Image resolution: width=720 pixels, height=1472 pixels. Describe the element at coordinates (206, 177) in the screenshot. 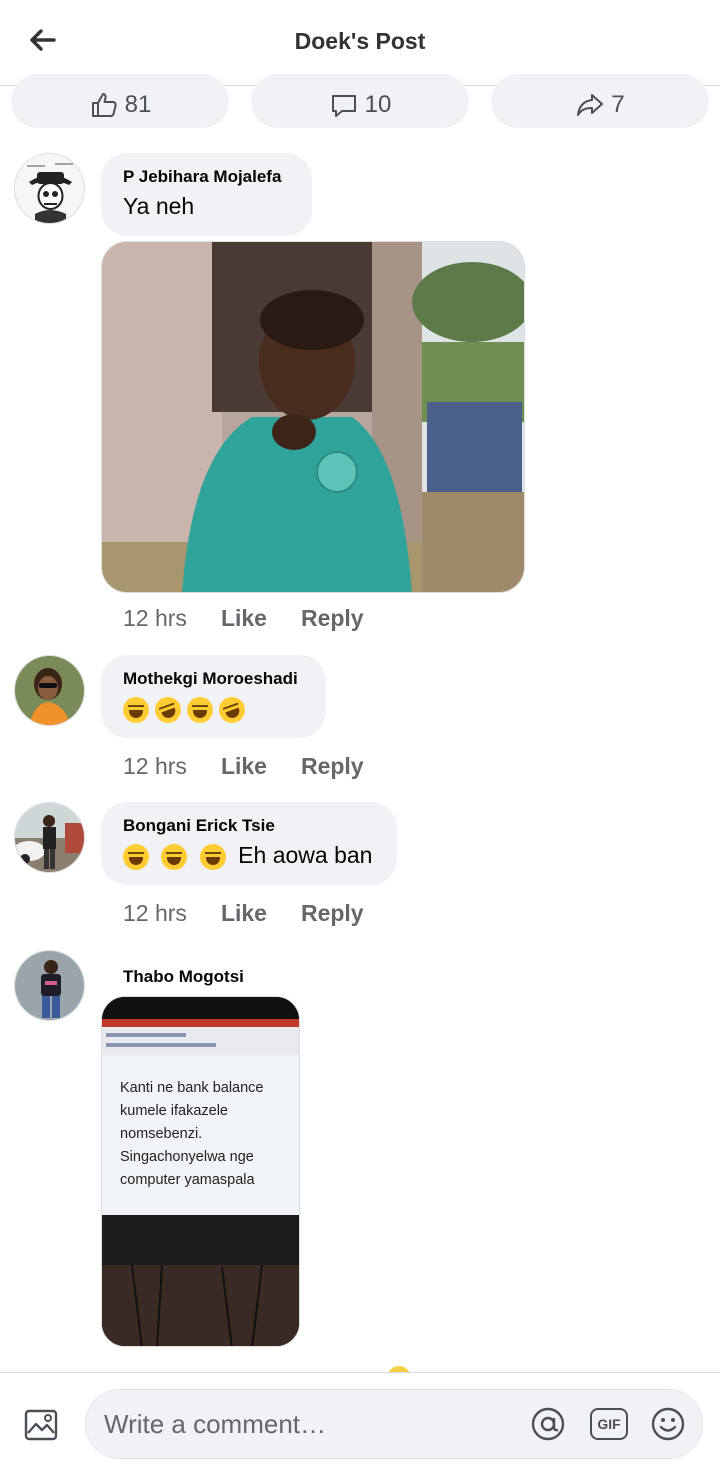

I see `comment-author: P Jebihara Mojalefa` at that location.